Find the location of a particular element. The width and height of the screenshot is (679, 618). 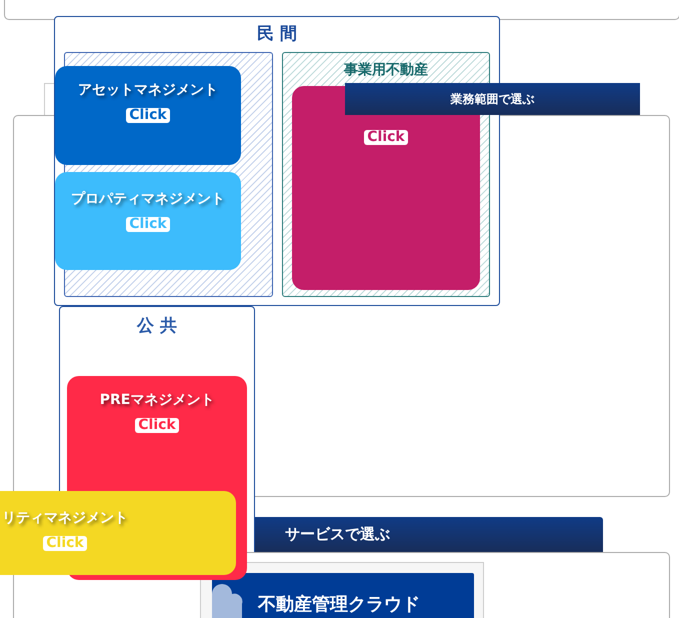

cloud-icon is located at coordinates (228, 601).